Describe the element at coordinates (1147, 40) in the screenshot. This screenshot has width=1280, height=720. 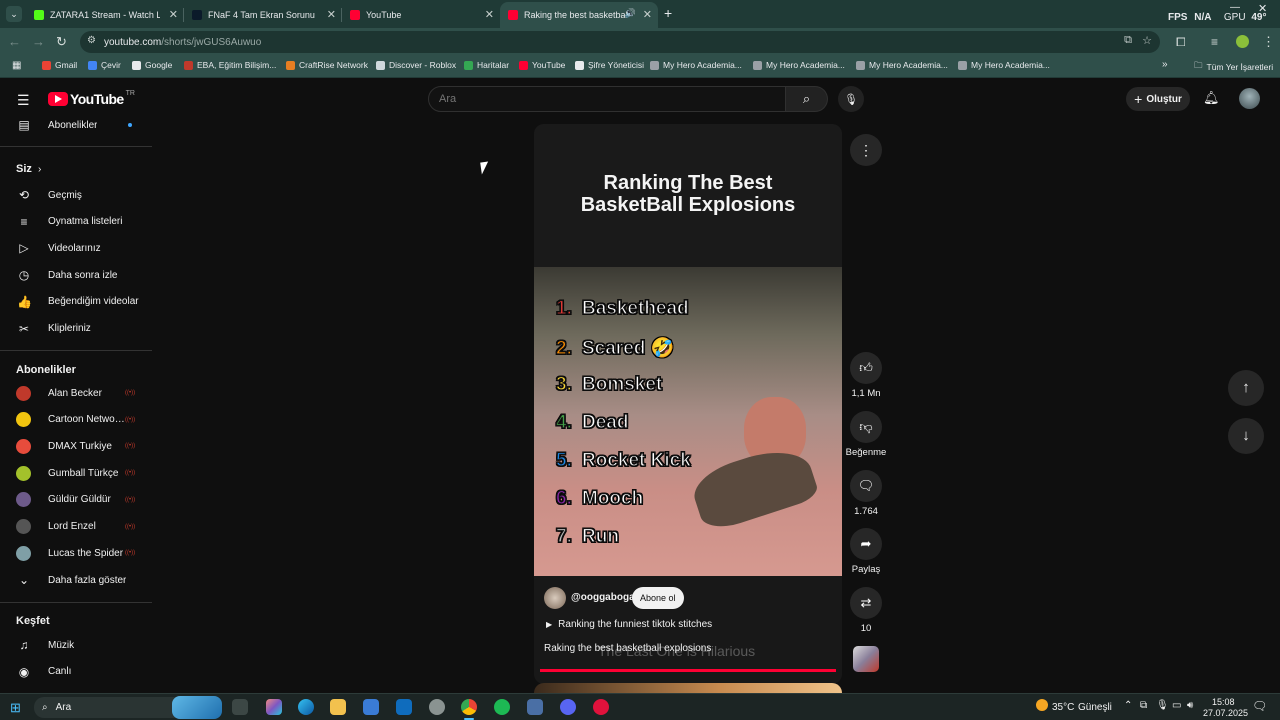
I see `bookmark-star-icon: ☆` at that location.